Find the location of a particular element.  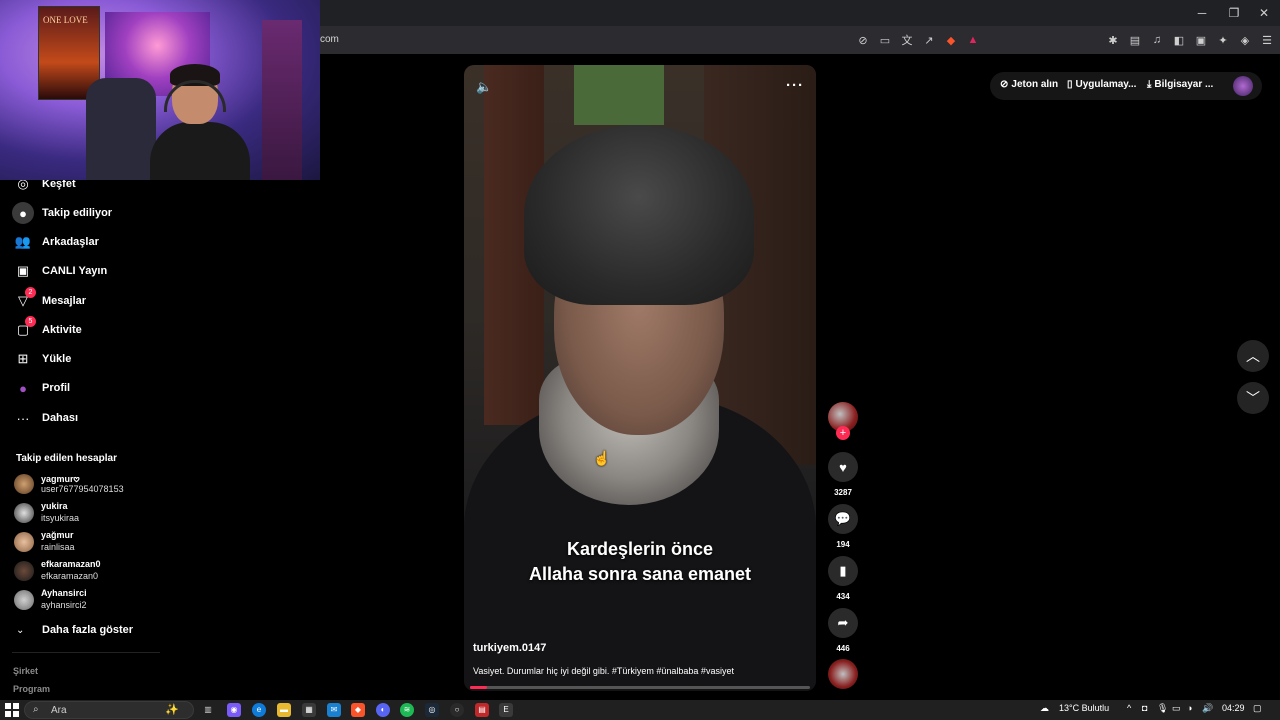

weather-text: 13°C Bulutlu is located at coordinates (1084, 708).